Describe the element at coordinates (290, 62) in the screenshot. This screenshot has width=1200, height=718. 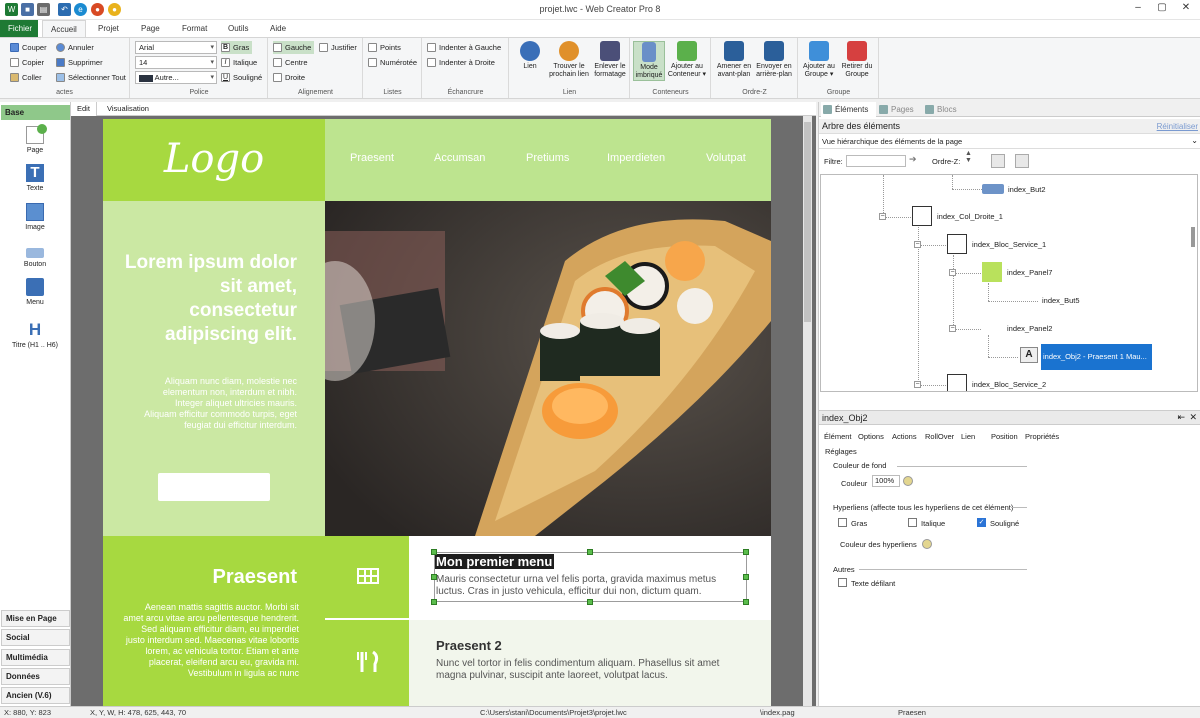
I see `align-center-button: Centre` at that location.